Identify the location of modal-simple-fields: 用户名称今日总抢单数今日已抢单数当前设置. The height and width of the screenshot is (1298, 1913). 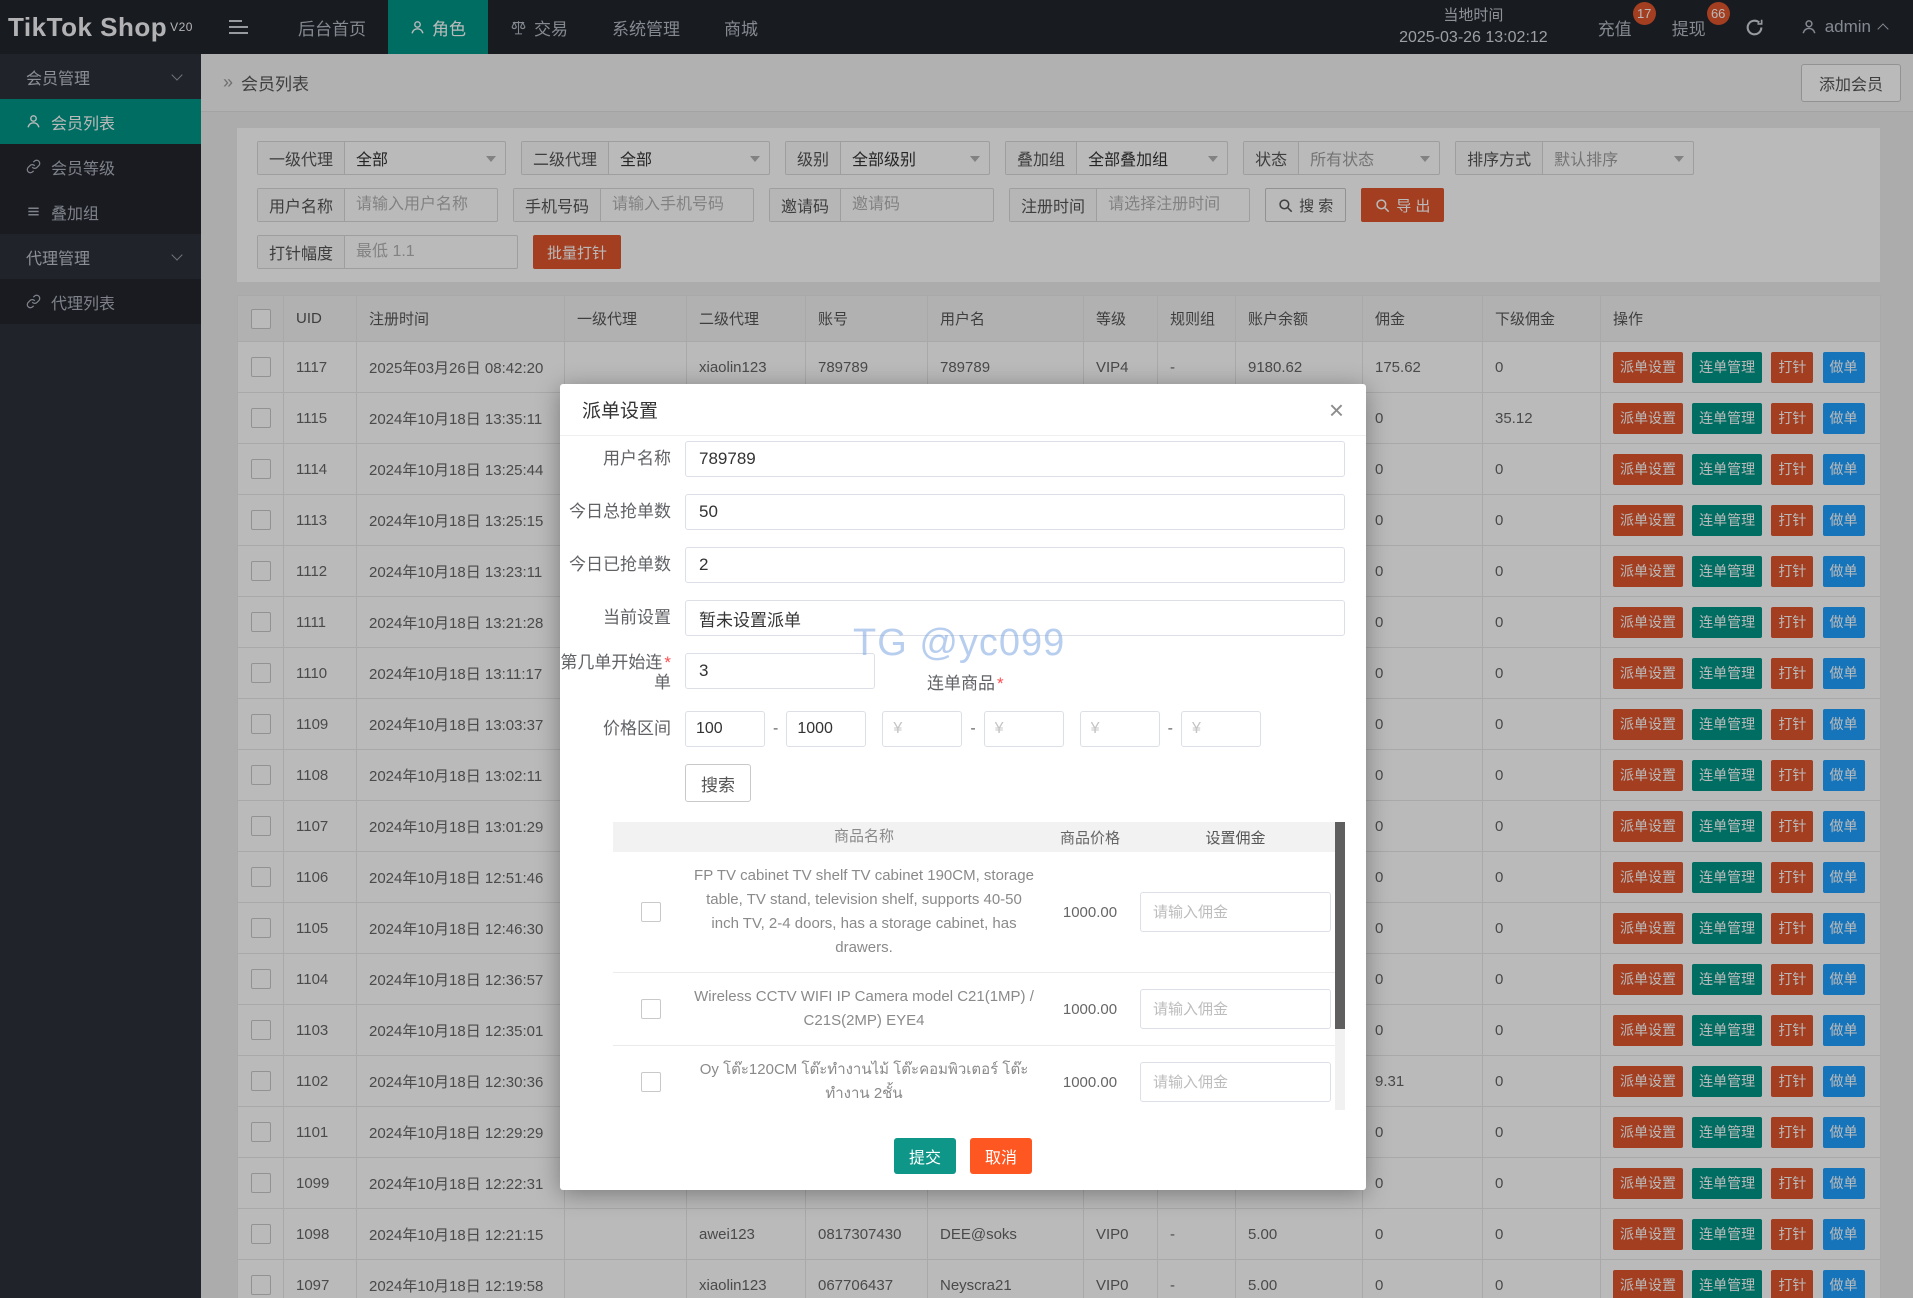
(963, 538).